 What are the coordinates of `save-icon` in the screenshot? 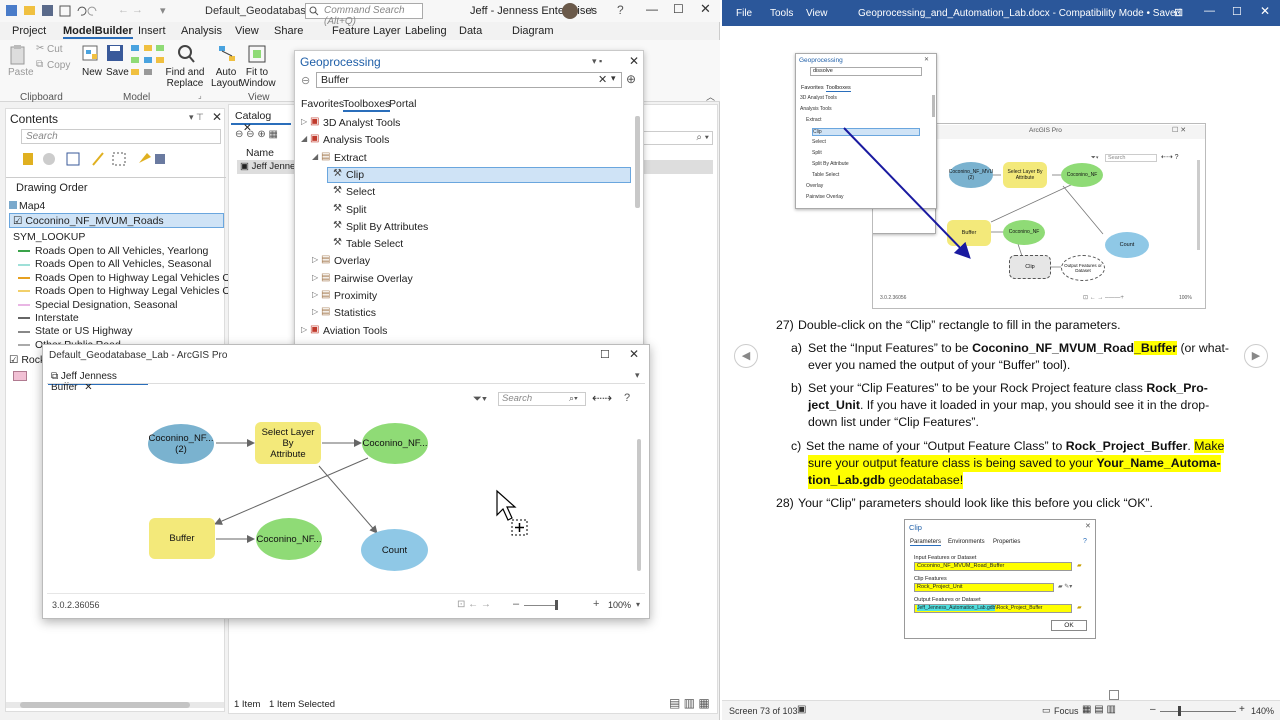 It's located at (115, 53).